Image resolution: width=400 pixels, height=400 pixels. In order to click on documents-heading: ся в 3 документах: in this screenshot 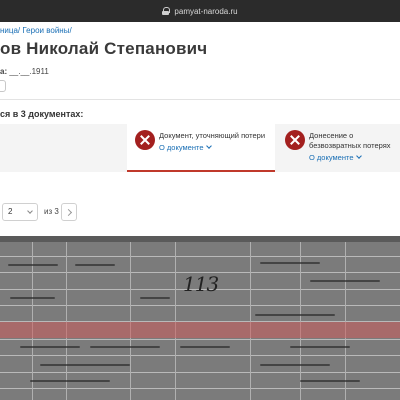, I will do `click(42, 114)`.